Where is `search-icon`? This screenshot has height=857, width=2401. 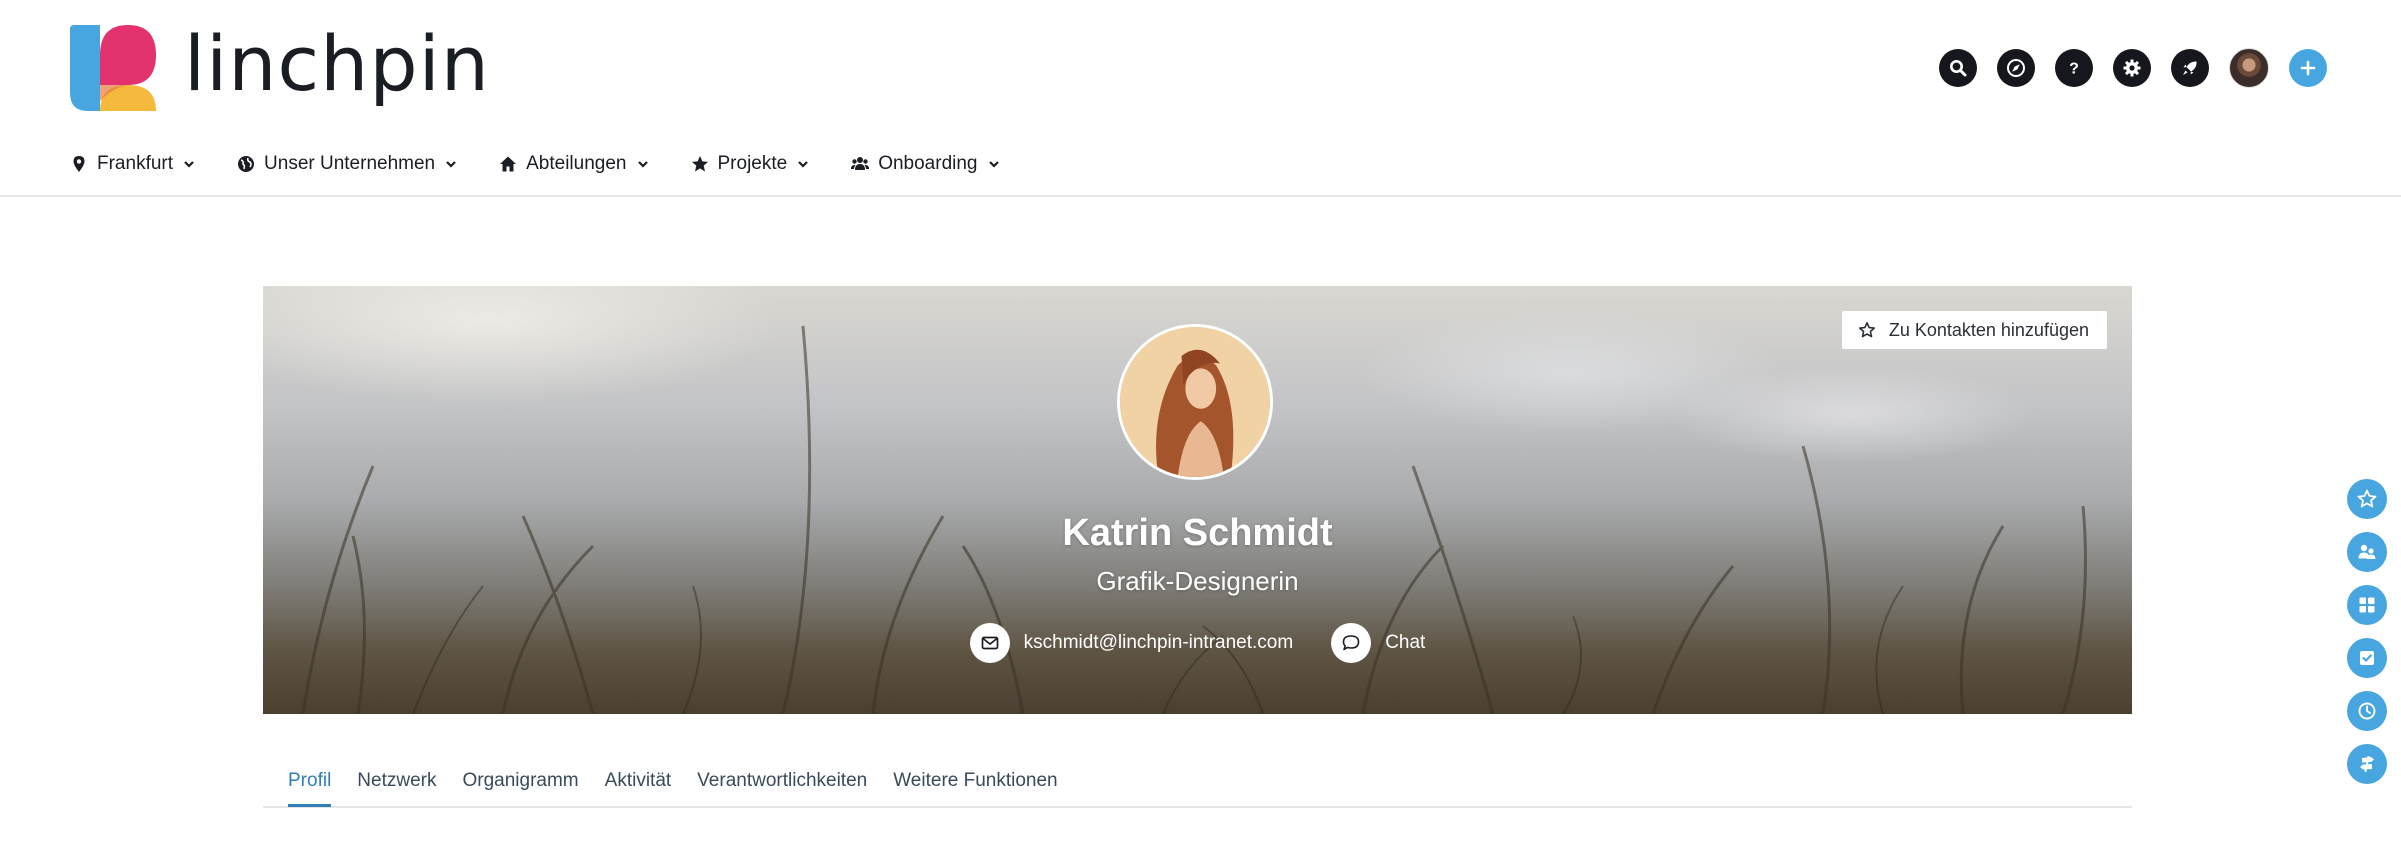
search-icon is located at coordinates (1958, 68).